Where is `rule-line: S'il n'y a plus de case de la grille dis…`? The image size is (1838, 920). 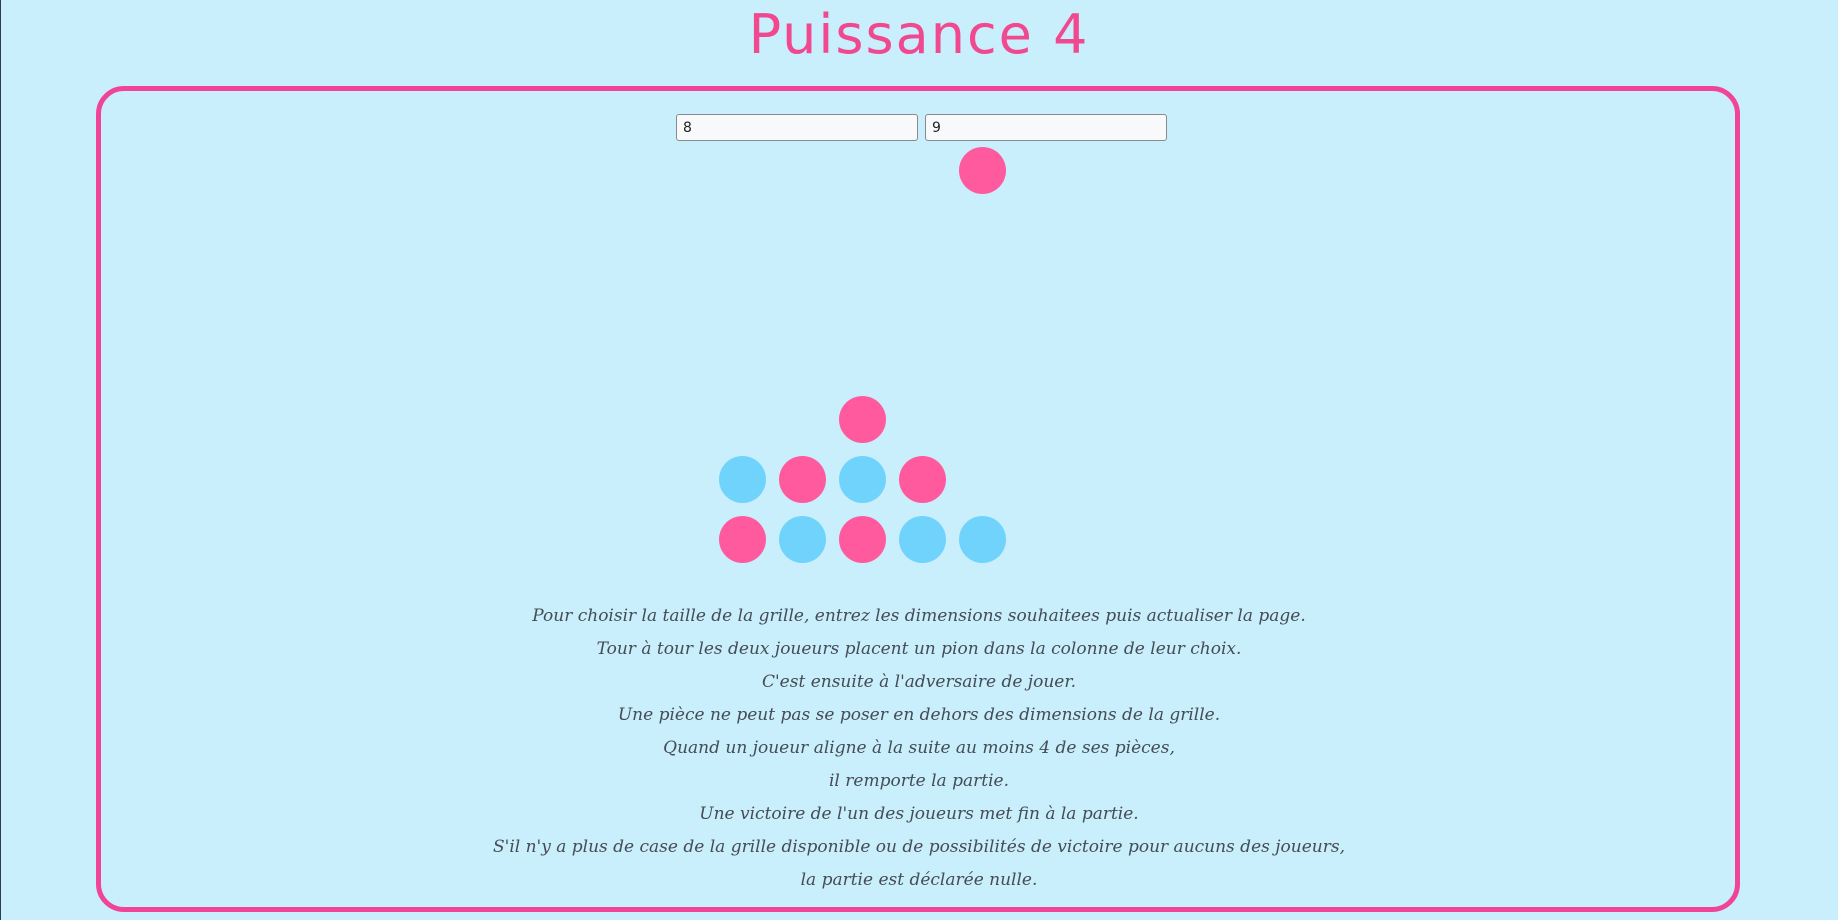 rule-line: S'il n'y a plus de case de la grille dis… is located at coordinates (919, 847).